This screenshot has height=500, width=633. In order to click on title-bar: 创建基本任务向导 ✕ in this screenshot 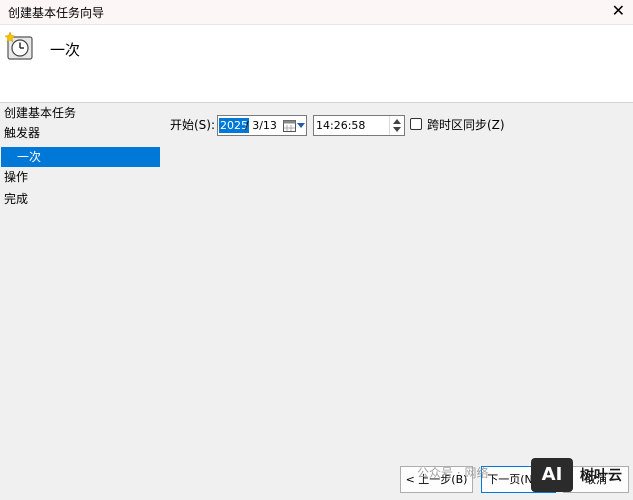, I will do `click(316, 12)`.